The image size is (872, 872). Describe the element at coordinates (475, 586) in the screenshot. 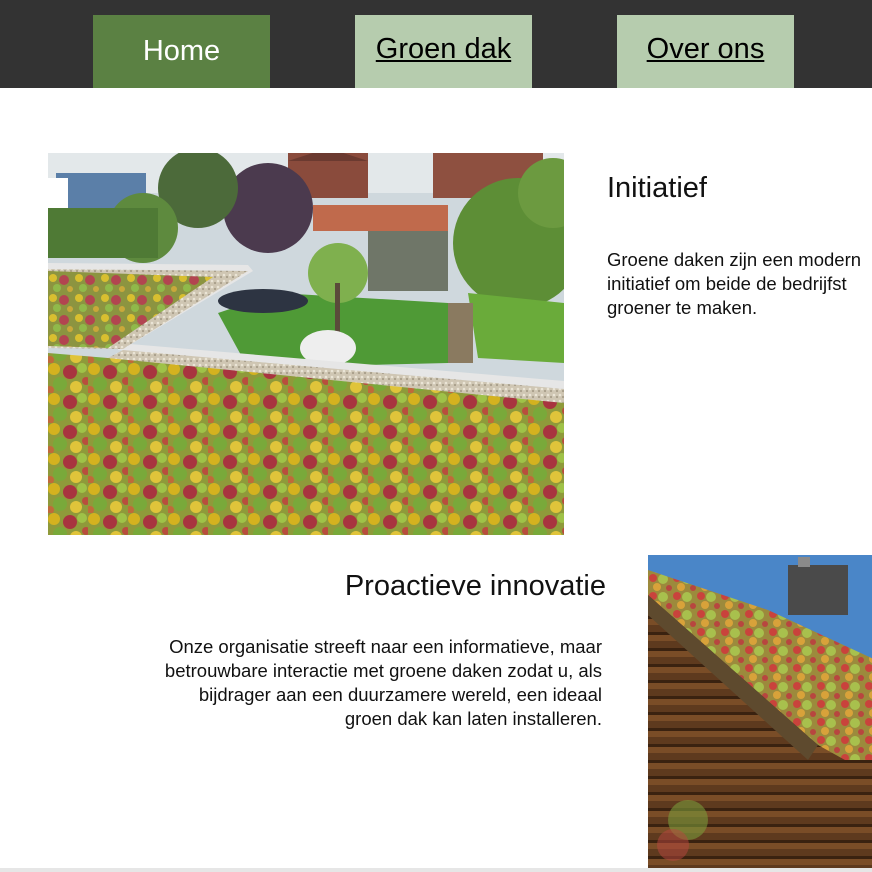

I see `proactieve-innovatie-heading: Proactieve innovatie` at that location.